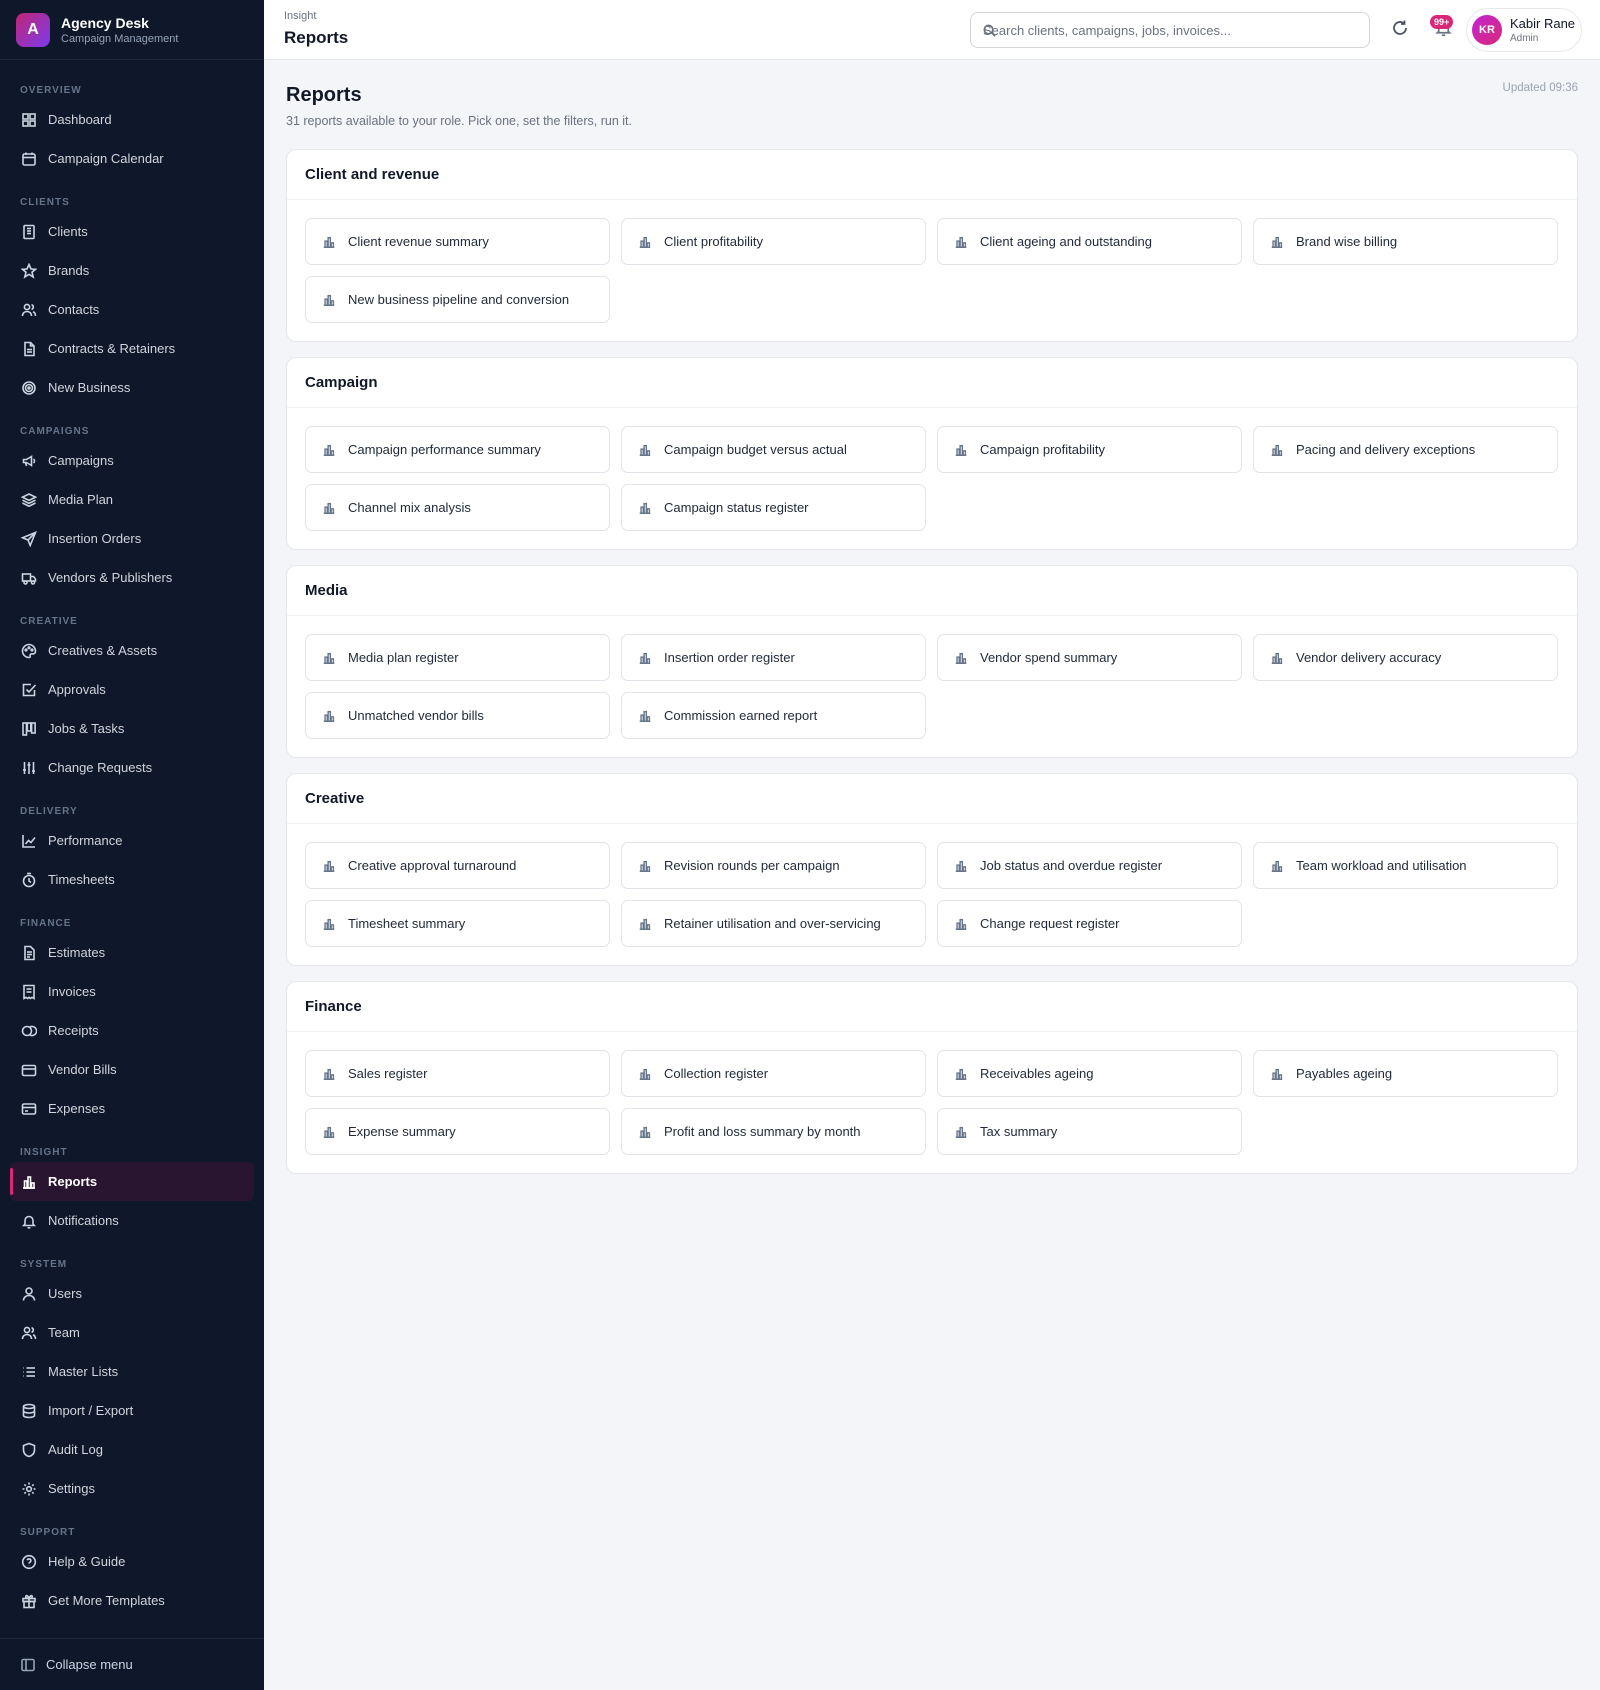 The image size is (1600, 1690). What do you see at coordinates (132, 387) in the screenshot?
I see `sidebar-item-new-business: New Business` at bounding box center [132, 387].